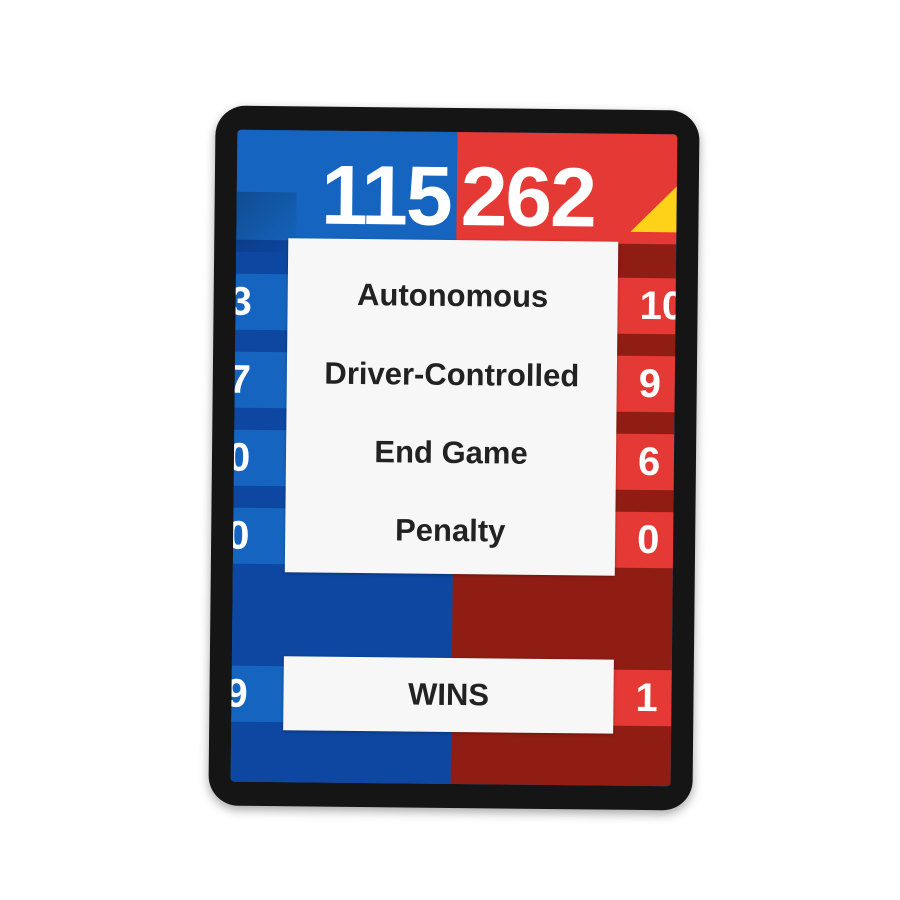 The height and width of the screenshot is (900, 900). What do you see at coordinates (648, 540) in the screenshot?
I see `red-penalty-score: 0` at bounding box center [648, 540].